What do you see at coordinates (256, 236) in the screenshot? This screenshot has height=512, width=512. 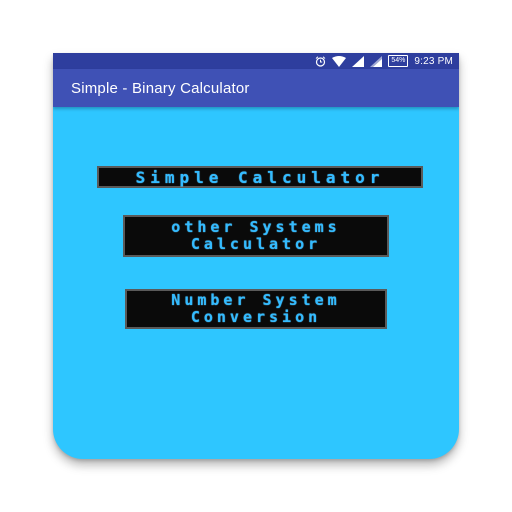 I see `other-systems-calculator-button: other Systems Calculator` at bounding box center [256, 236].